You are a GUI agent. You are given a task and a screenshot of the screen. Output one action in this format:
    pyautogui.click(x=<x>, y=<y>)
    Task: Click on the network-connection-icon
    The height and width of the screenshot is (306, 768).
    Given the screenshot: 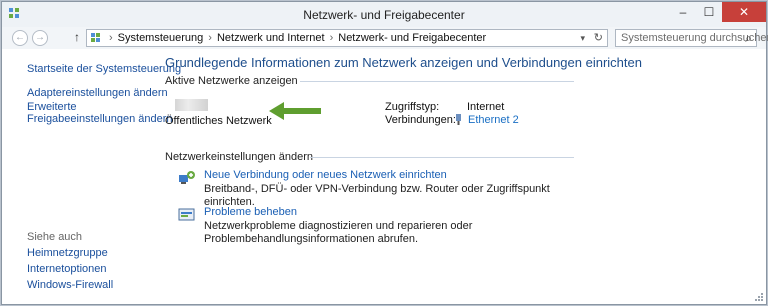 What is the action you would take?
    pyautogui.click(x=187, y=177)
    